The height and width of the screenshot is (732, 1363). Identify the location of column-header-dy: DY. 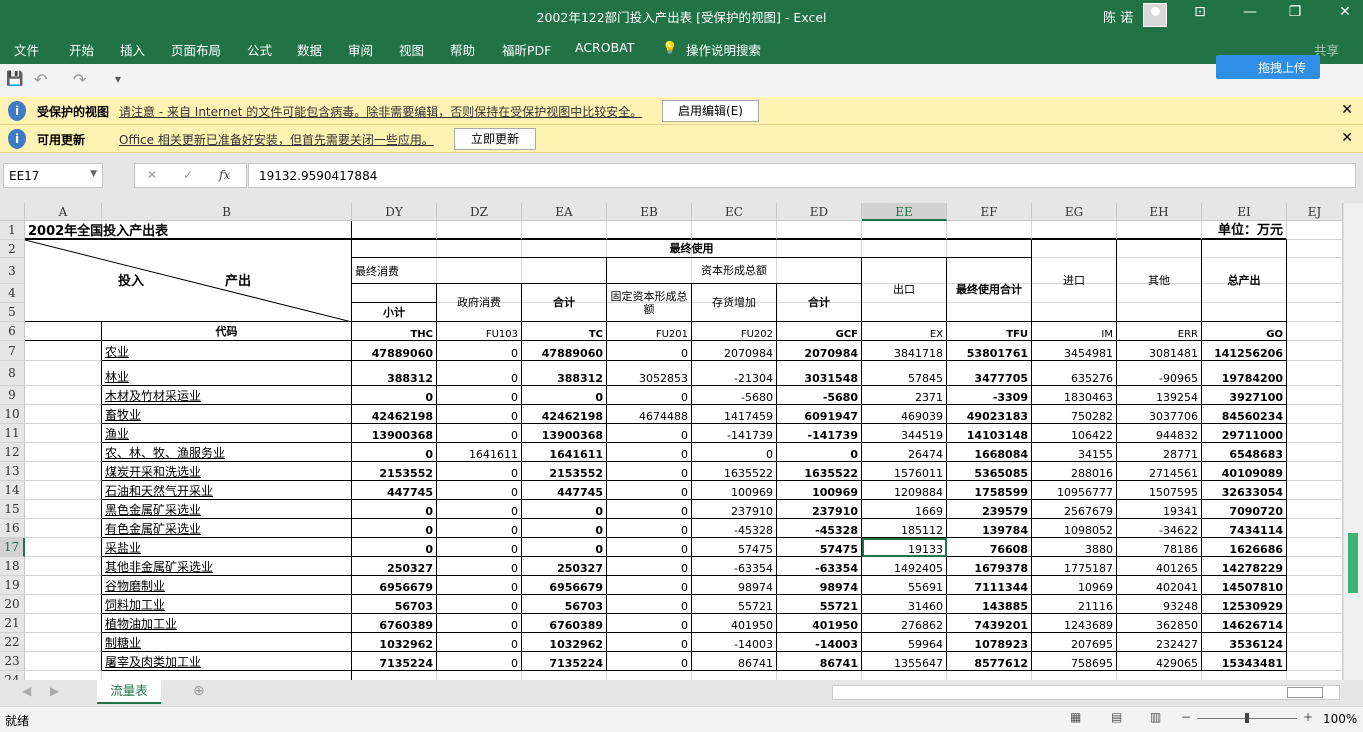
(394, 212).